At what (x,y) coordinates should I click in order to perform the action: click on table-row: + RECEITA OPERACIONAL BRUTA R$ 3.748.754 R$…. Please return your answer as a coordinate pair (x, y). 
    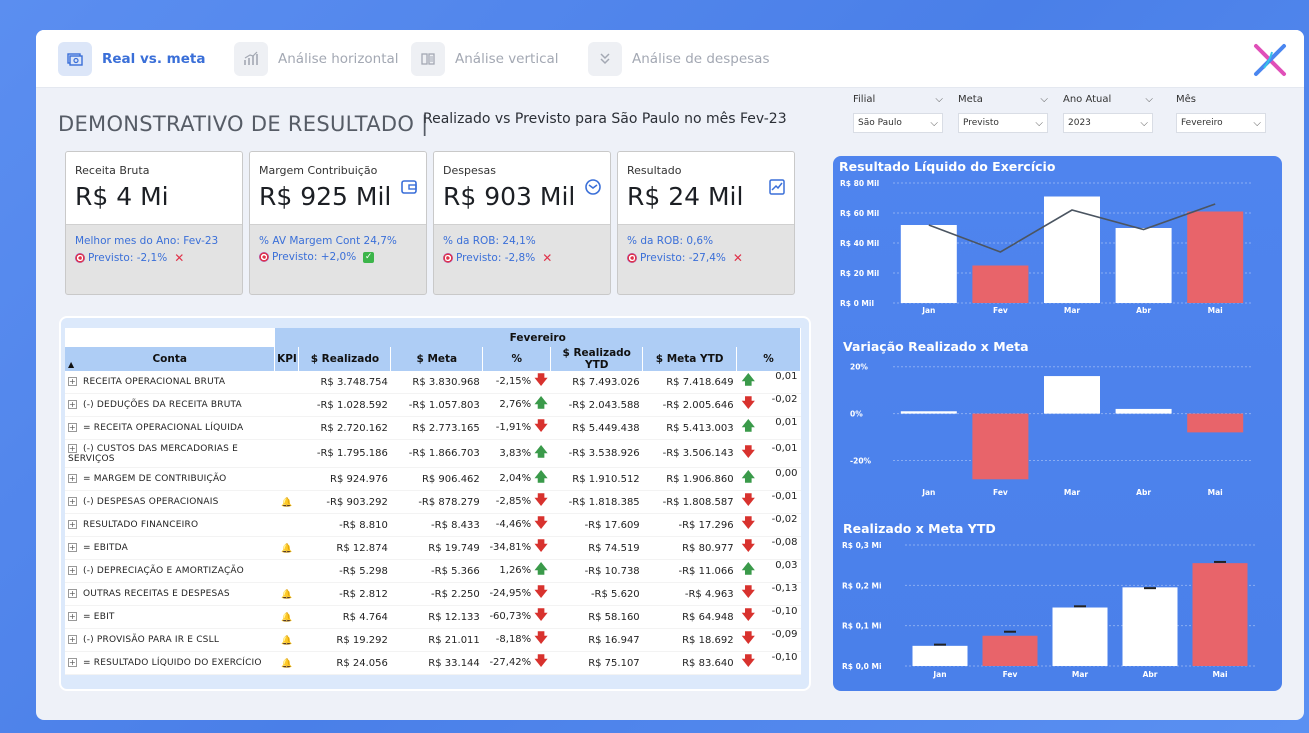
    Looking at the image, I should click on (433, 382).